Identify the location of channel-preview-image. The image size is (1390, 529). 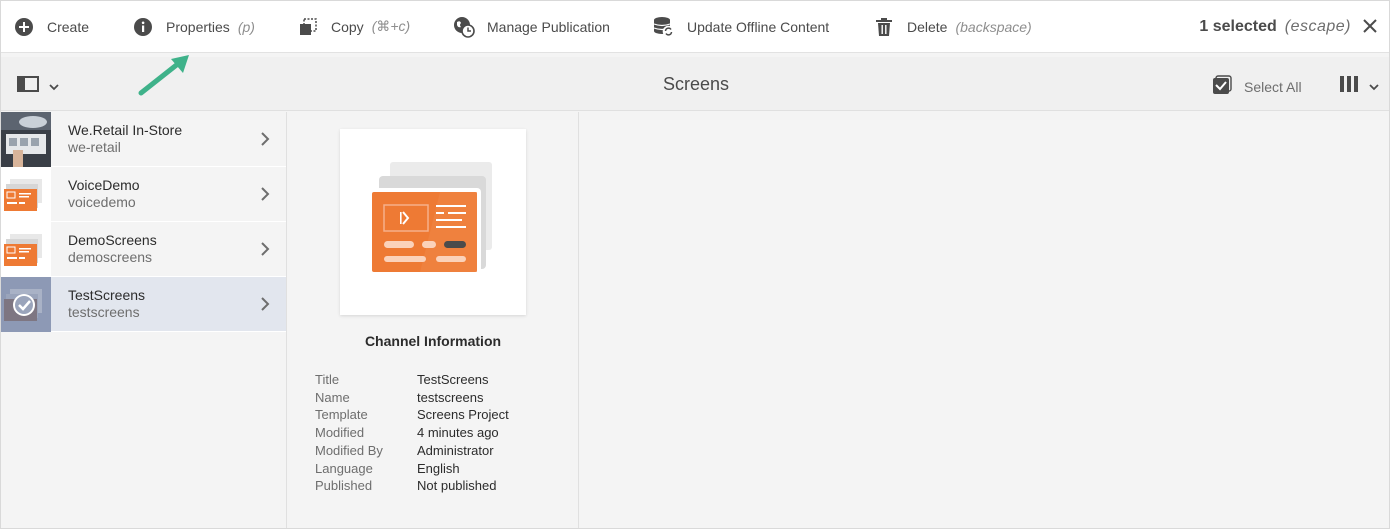
(433, 222).